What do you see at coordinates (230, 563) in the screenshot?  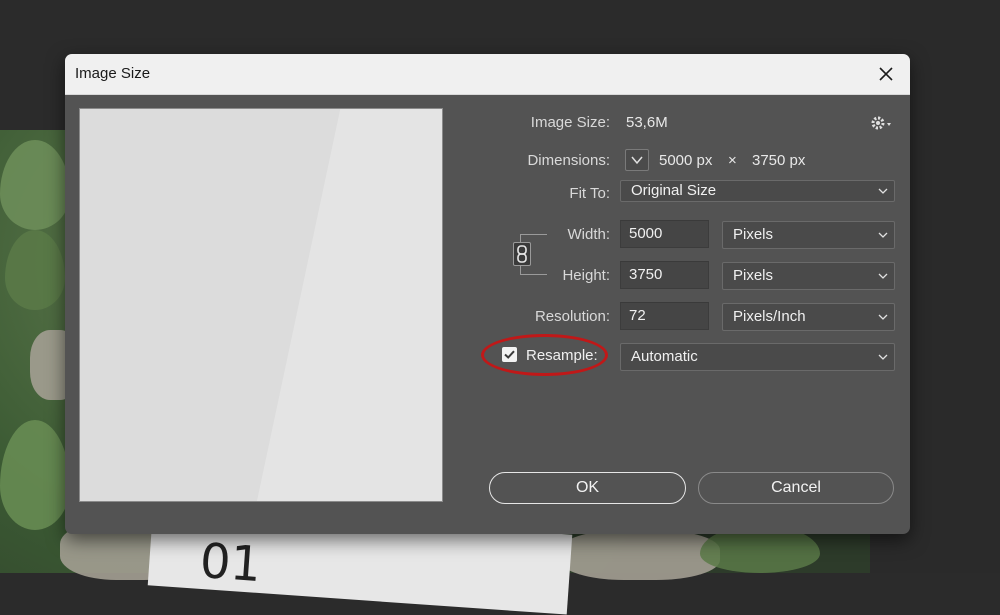 I see `background-paper-text: 01` at bounding box center [230, 563].